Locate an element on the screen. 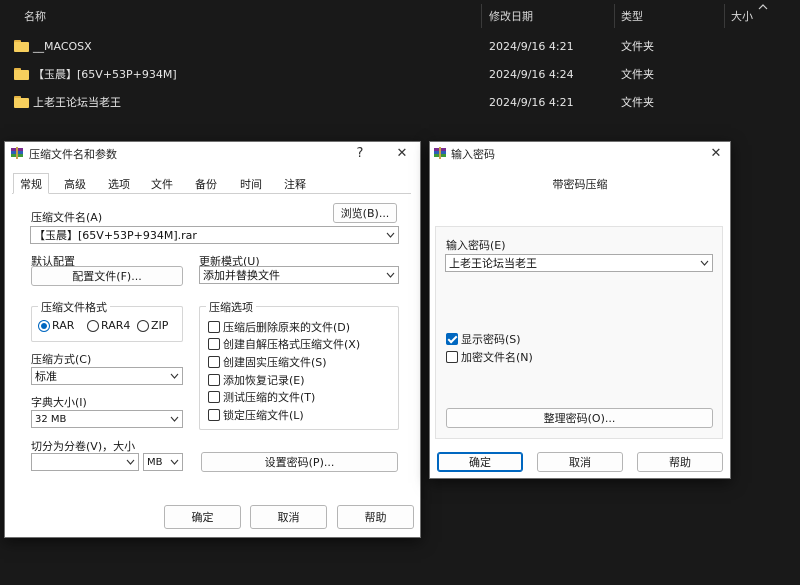 The width and height of the screenshot is (800, 585). split-size-input is located at coordinates (85, 462).